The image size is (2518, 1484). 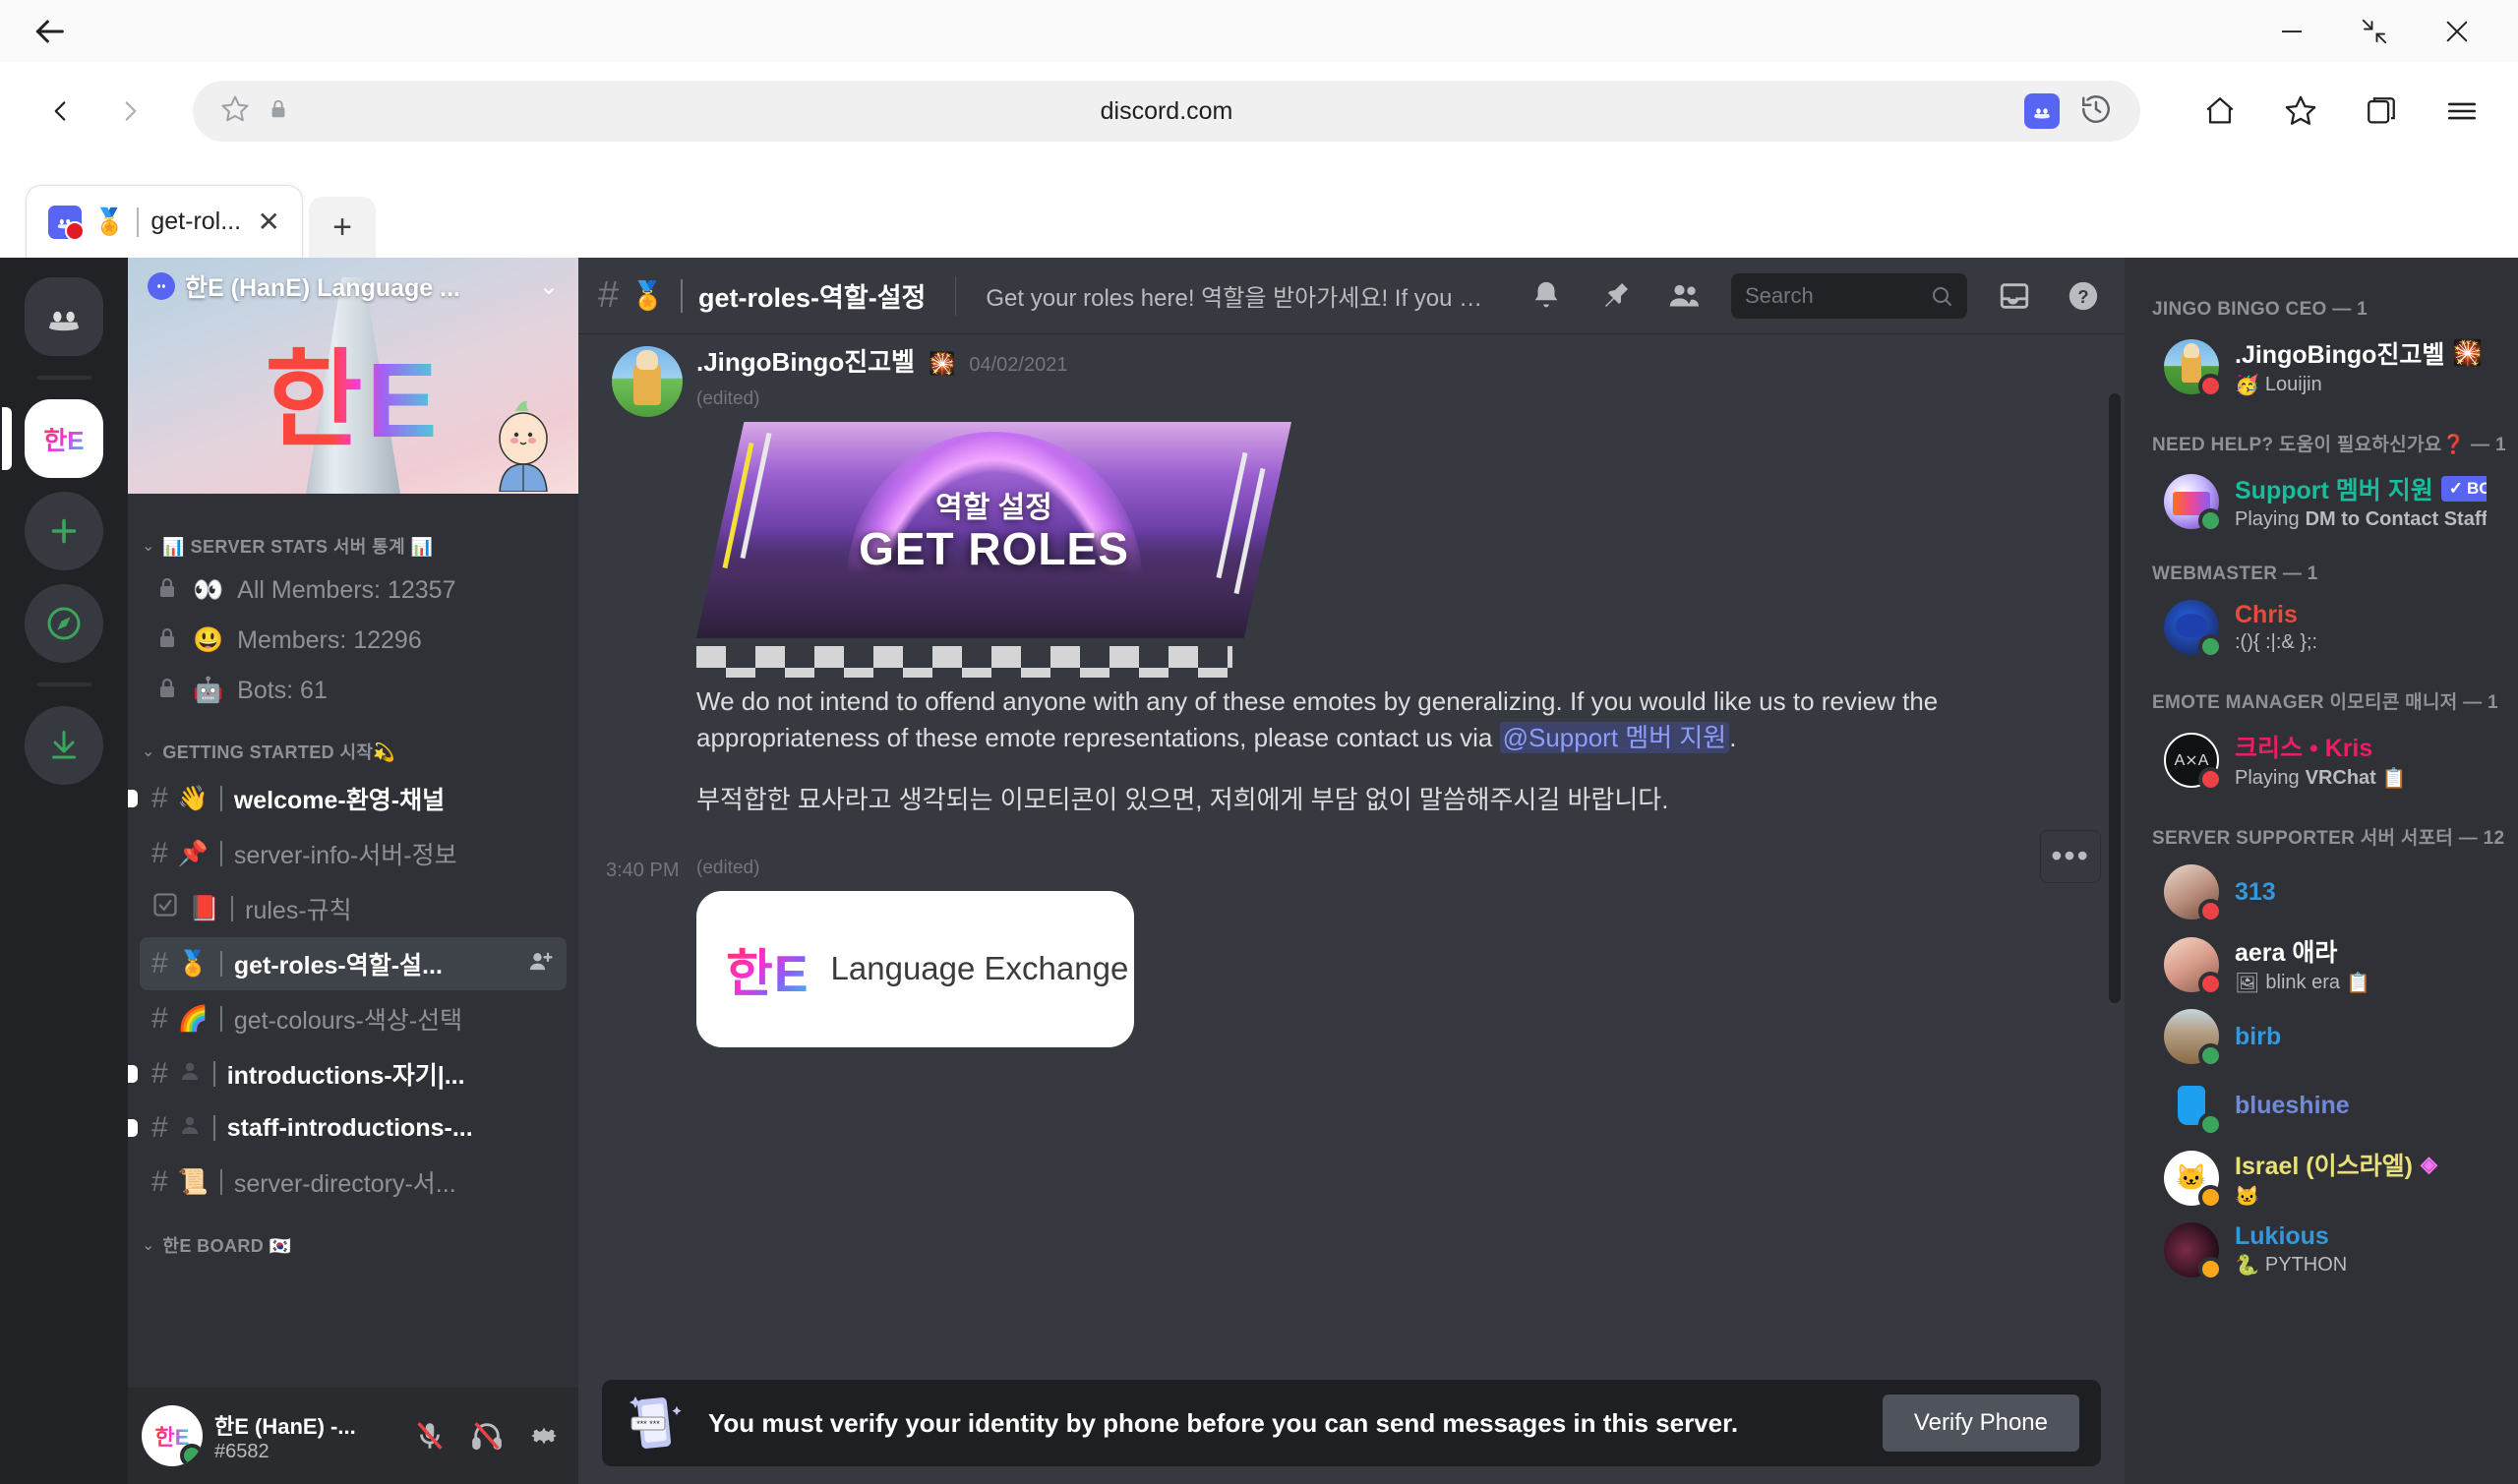 What do you see at coordinates (2457, 32) in the screenshot?
I see `window-close-button` at bounding box center [2457, 32].